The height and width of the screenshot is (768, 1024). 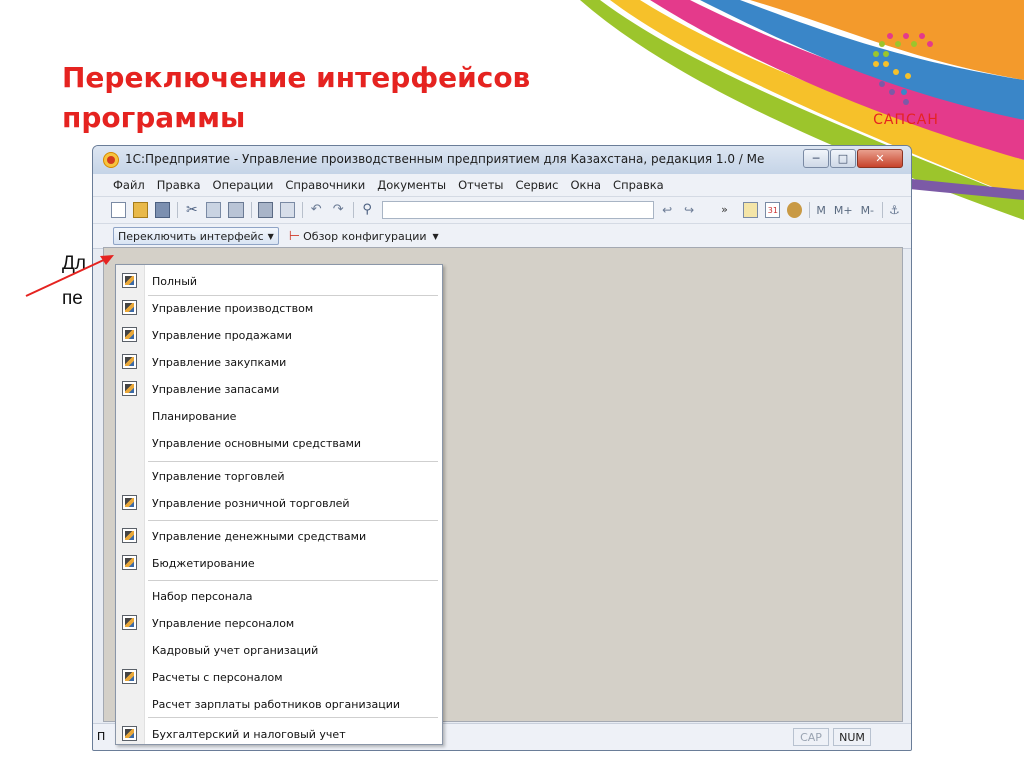 I want to click on search-input, so click(x=518, y=210).